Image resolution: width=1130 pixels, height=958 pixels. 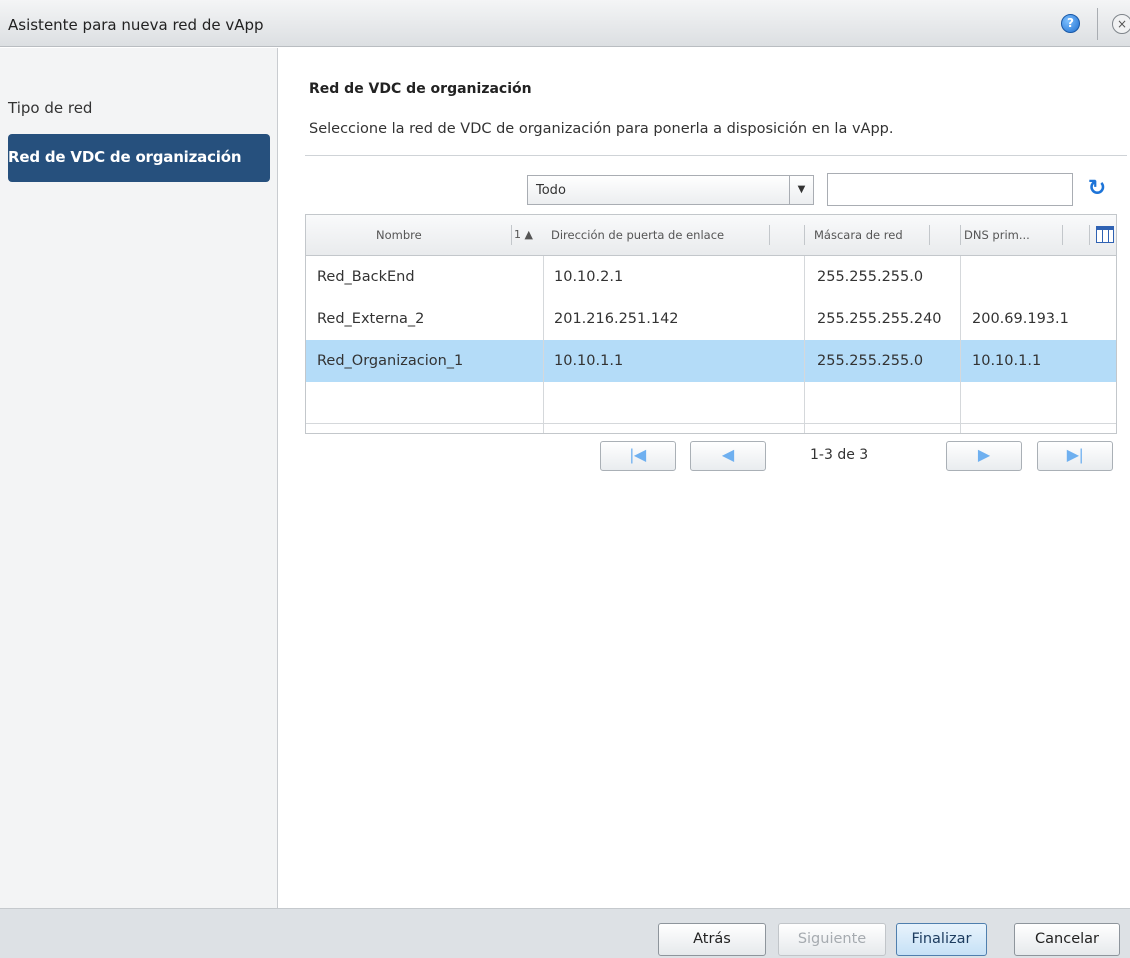 I want to click on column-chooser-icon, so click(x=1105, y=234).